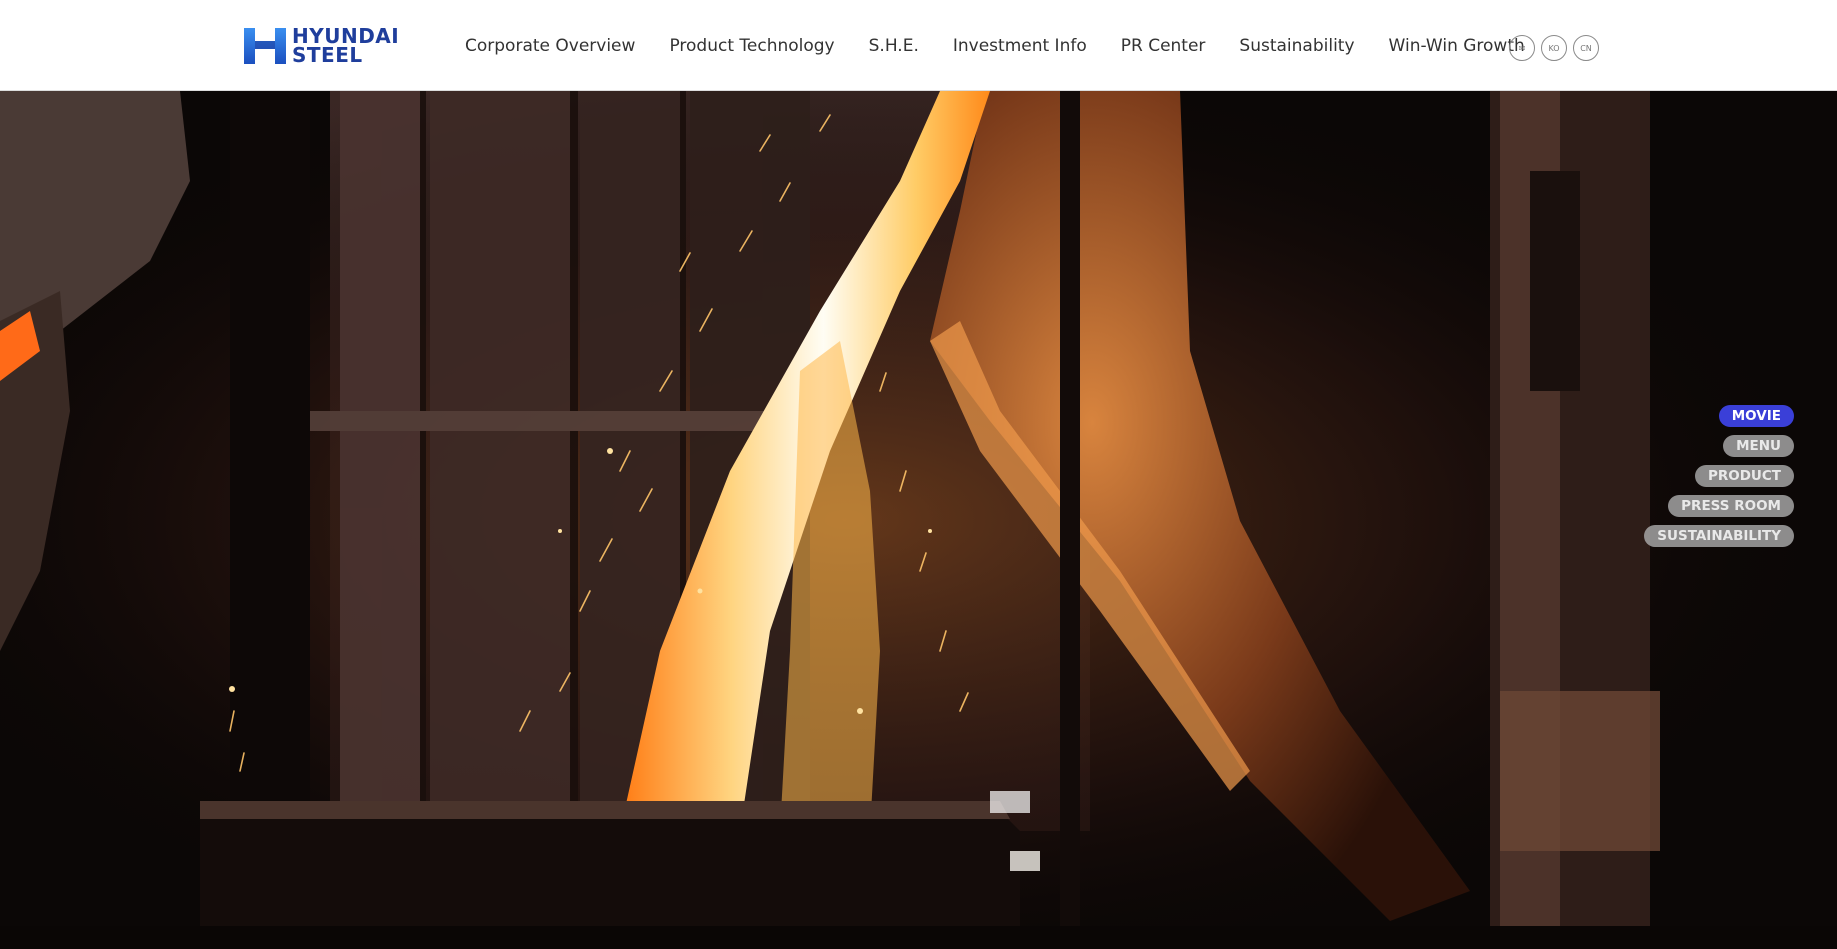 This screenshot has width=1837, height=949. I want to click on nav-investment-info: Investment Info, so click(1020, 46).